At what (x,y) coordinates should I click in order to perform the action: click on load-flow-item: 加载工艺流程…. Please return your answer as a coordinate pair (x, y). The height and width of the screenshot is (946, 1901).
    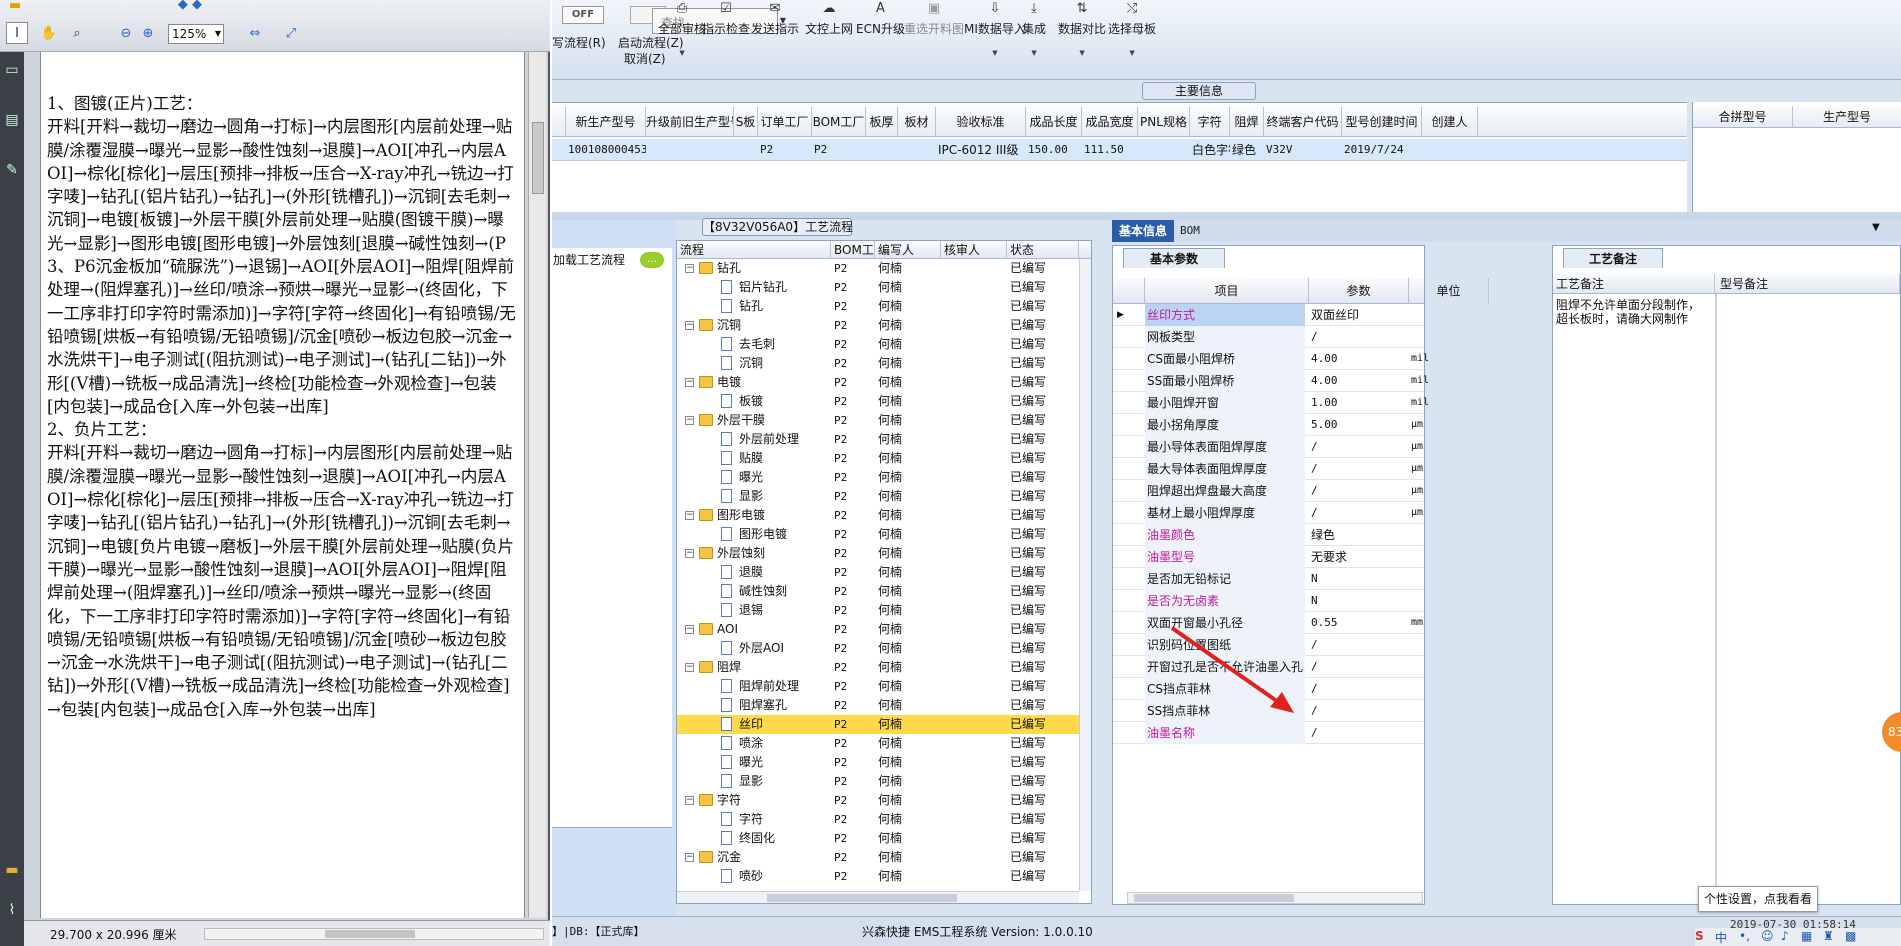
    Looking at the image, I should click on (612, 260).